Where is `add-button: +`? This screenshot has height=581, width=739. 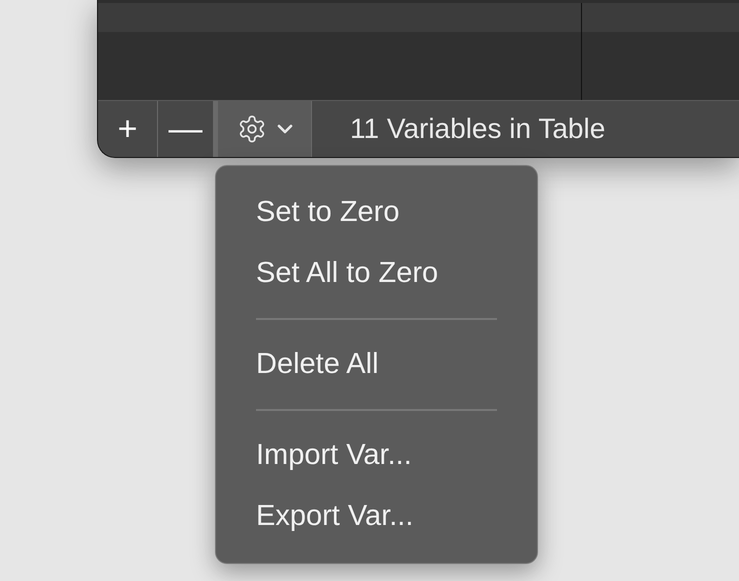 add-button: + is located at coordinates (128, 129).